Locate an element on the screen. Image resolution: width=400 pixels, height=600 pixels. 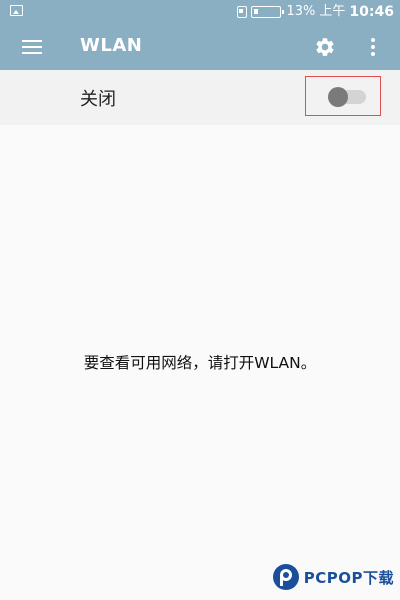
image-notification-icon is located at coordinates (16, 10).